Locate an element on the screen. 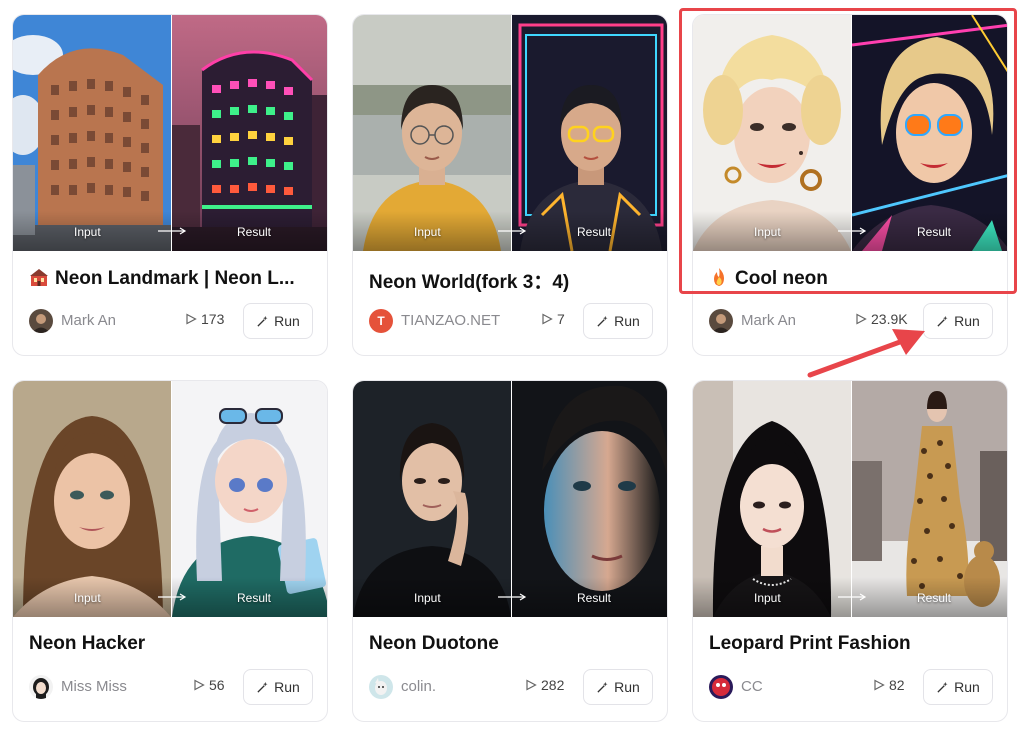 This screenshot has height=735, width=1019. author-name: Miss Miss is located at coordinates (94, 686).